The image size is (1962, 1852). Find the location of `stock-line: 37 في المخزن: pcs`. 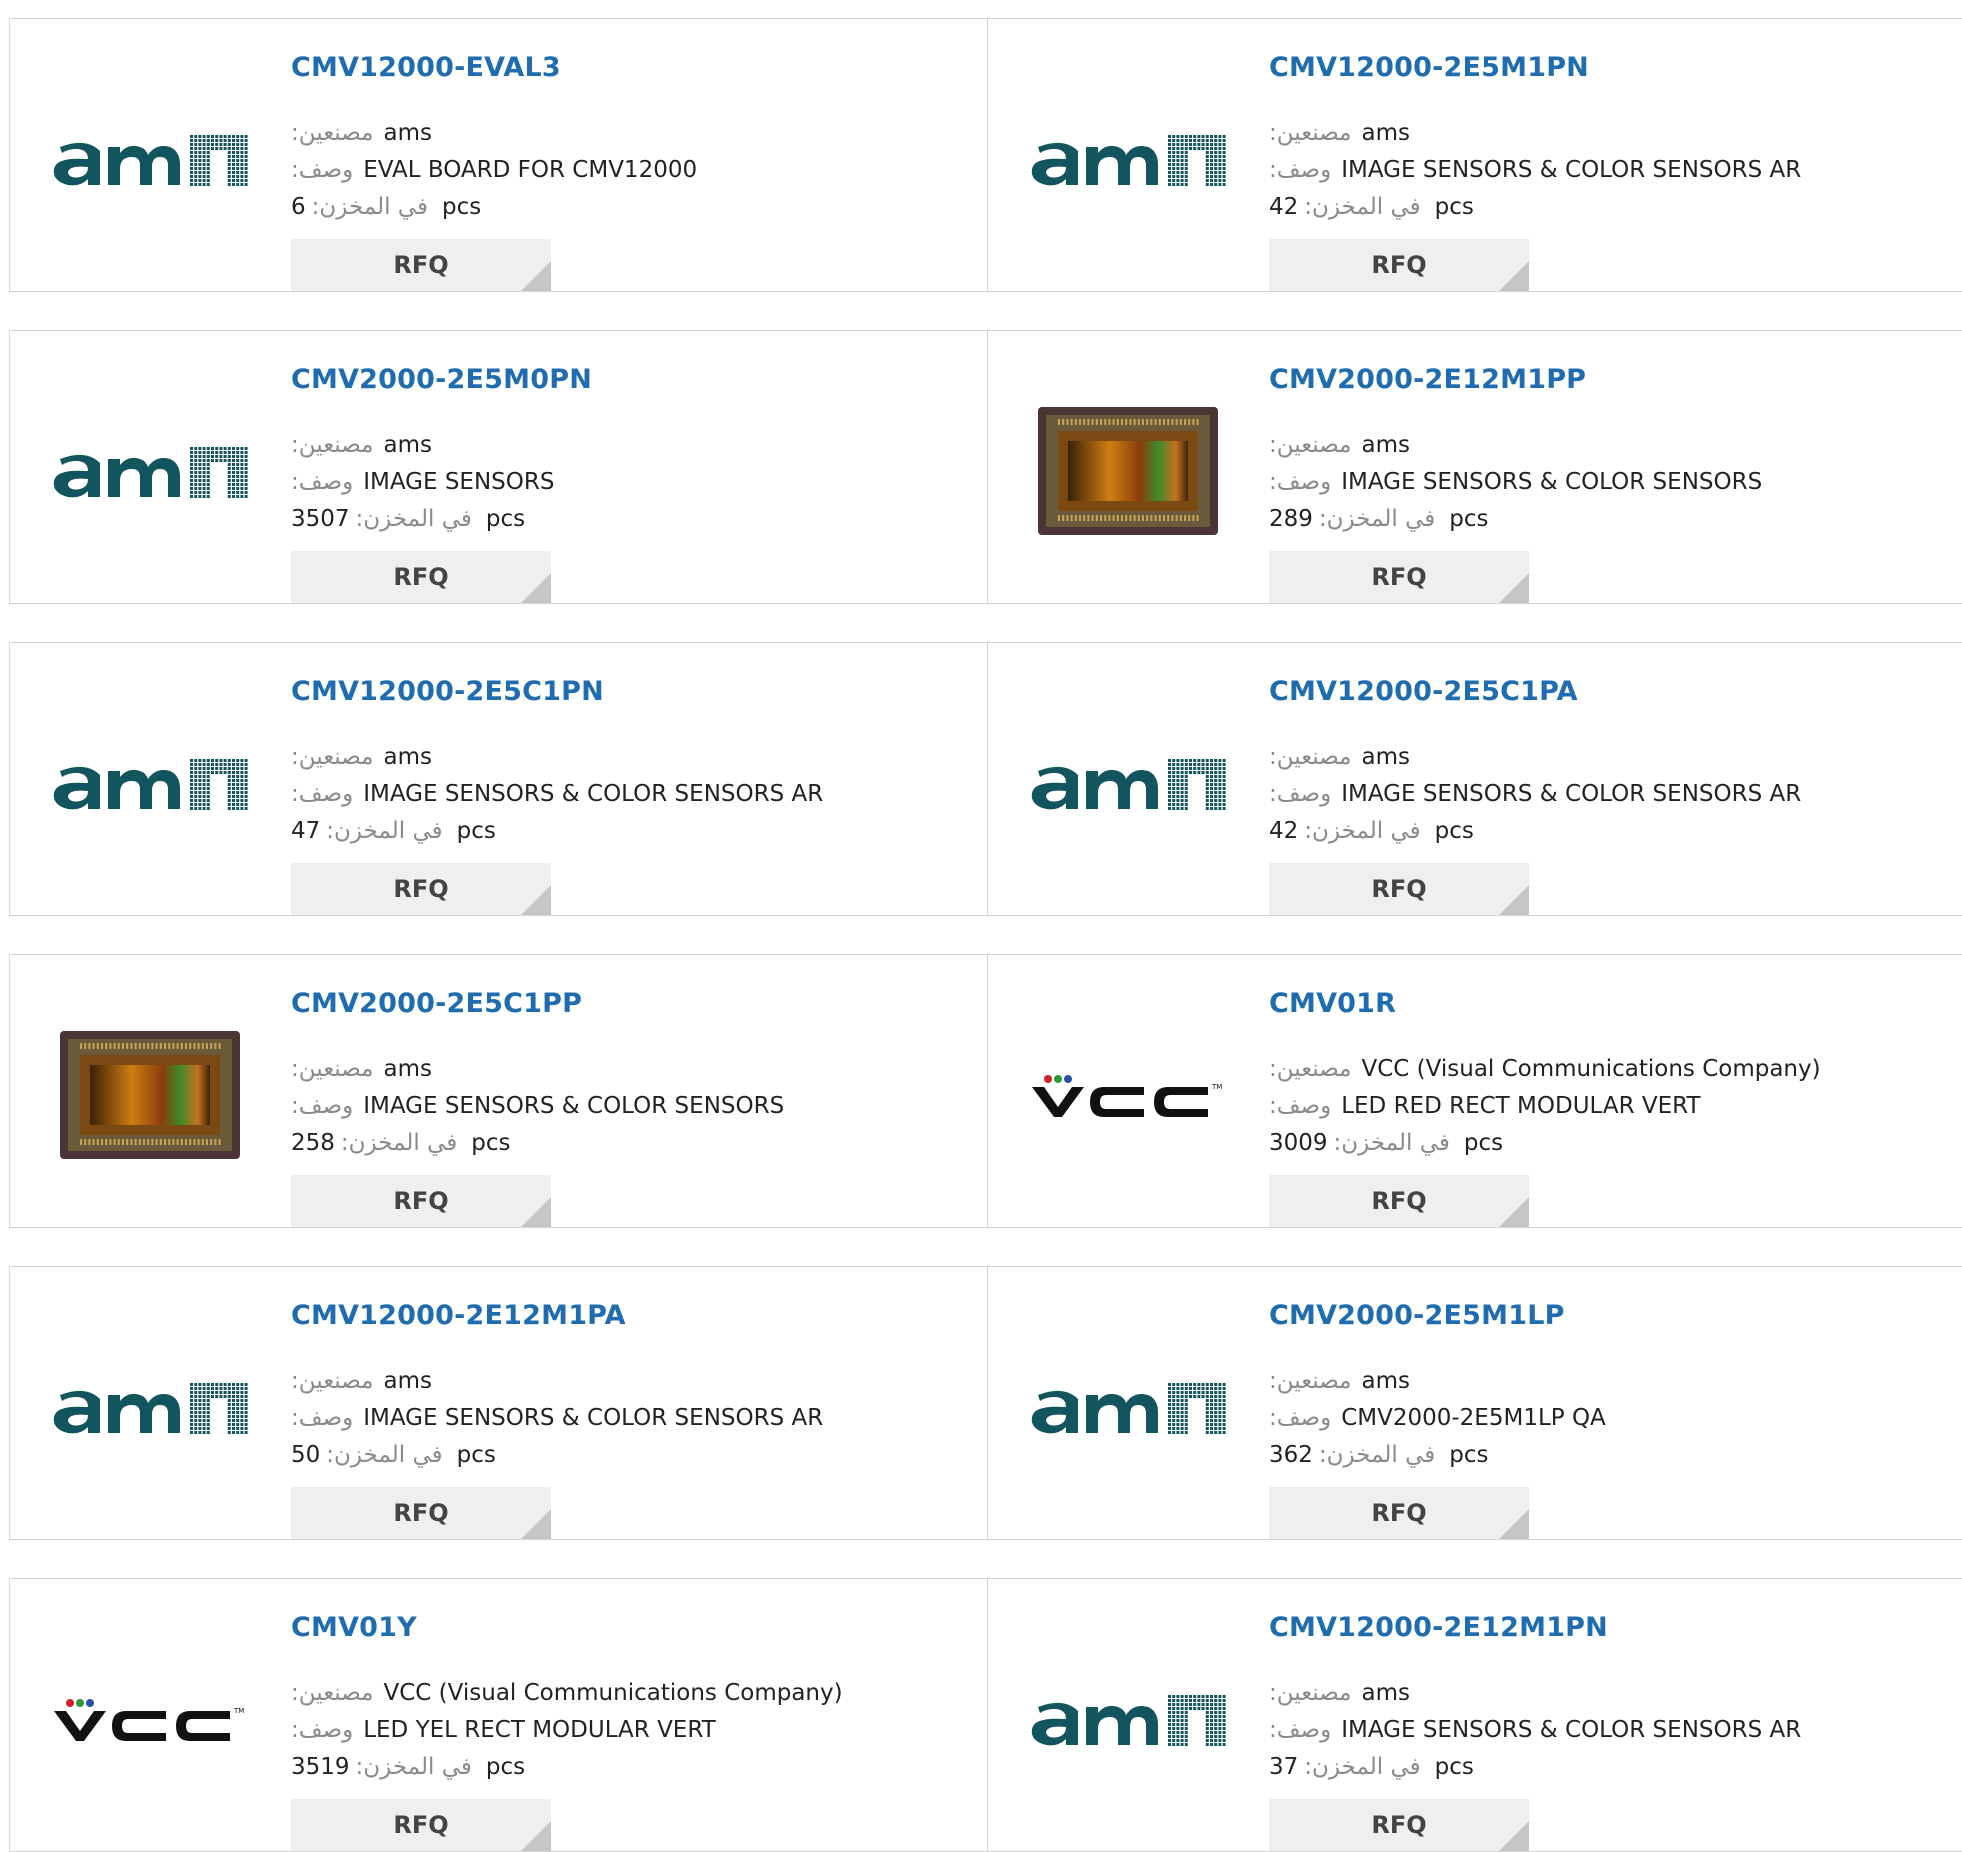

stock-line: 37 في المخزن: pcs is located at coordinates (1371, 1767).